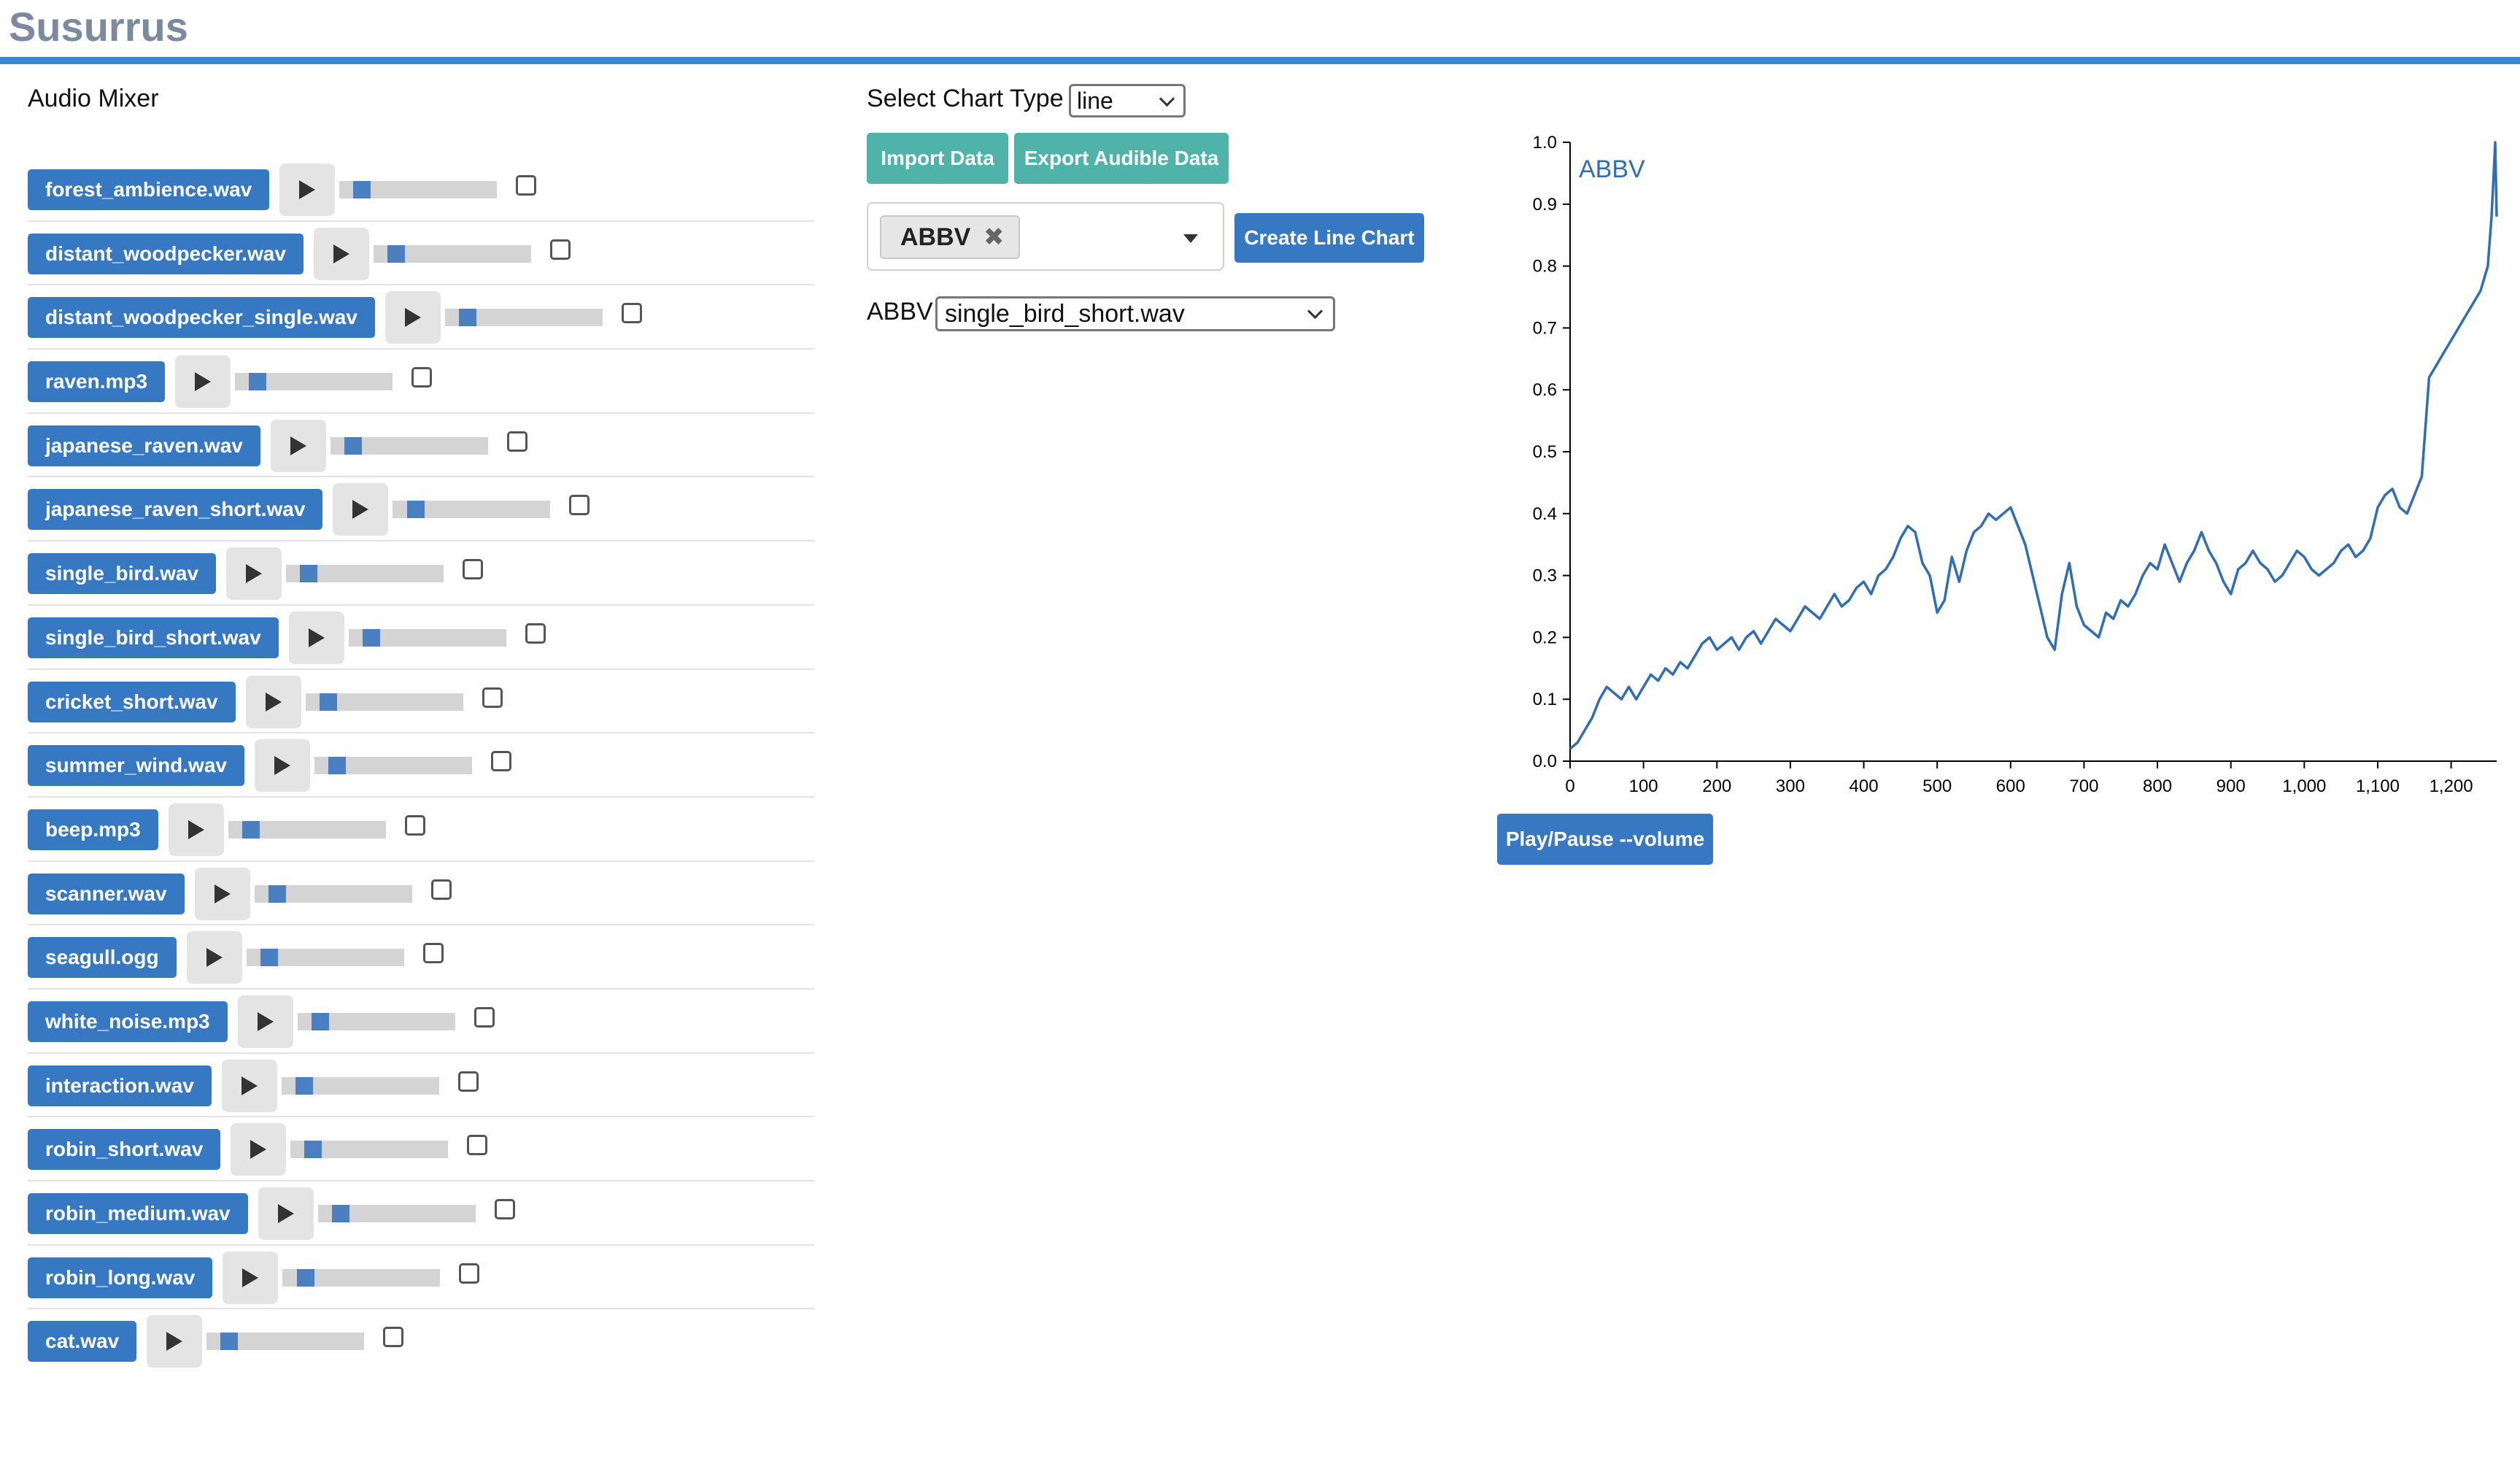  What do you see at coordinates (1122, 158) in the screenshot?
I see `export-audible-data-button: Export Audible Data` at bounding box center [1122, 158].